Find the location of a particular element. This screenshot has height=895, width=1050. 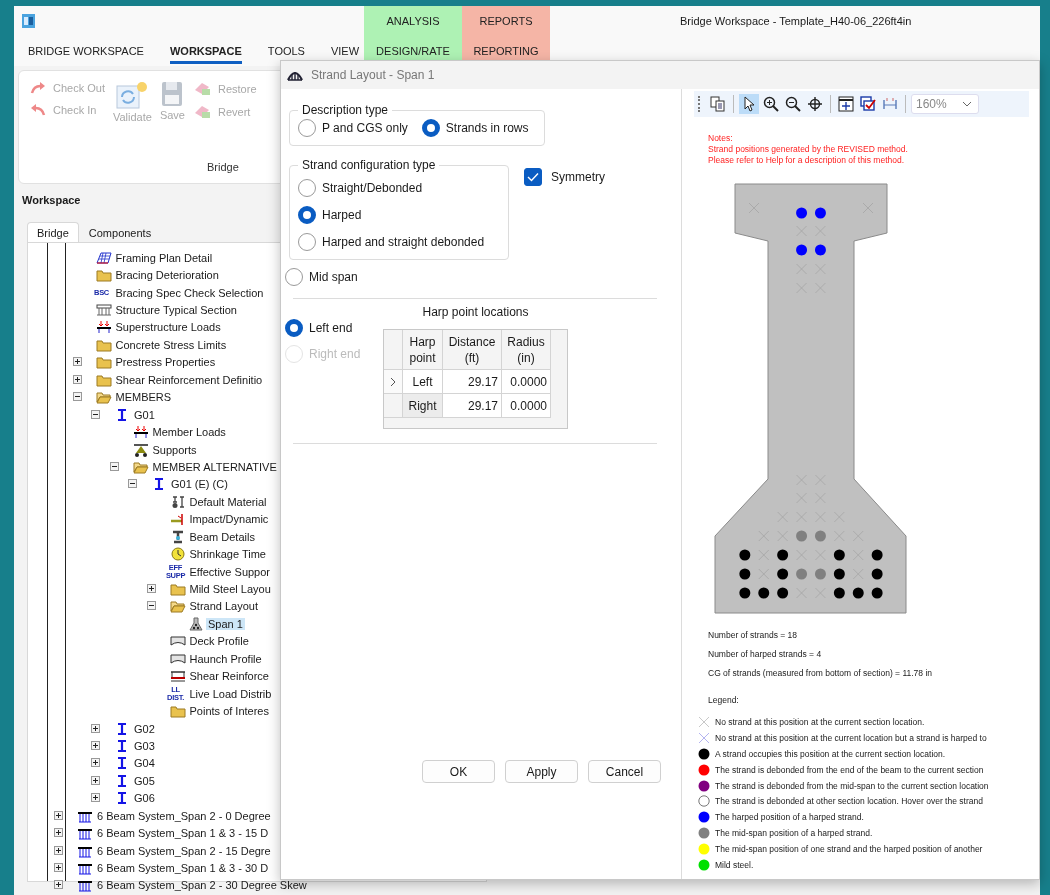

tree-item: Prestress Properties is located at coordinates (165, 362).